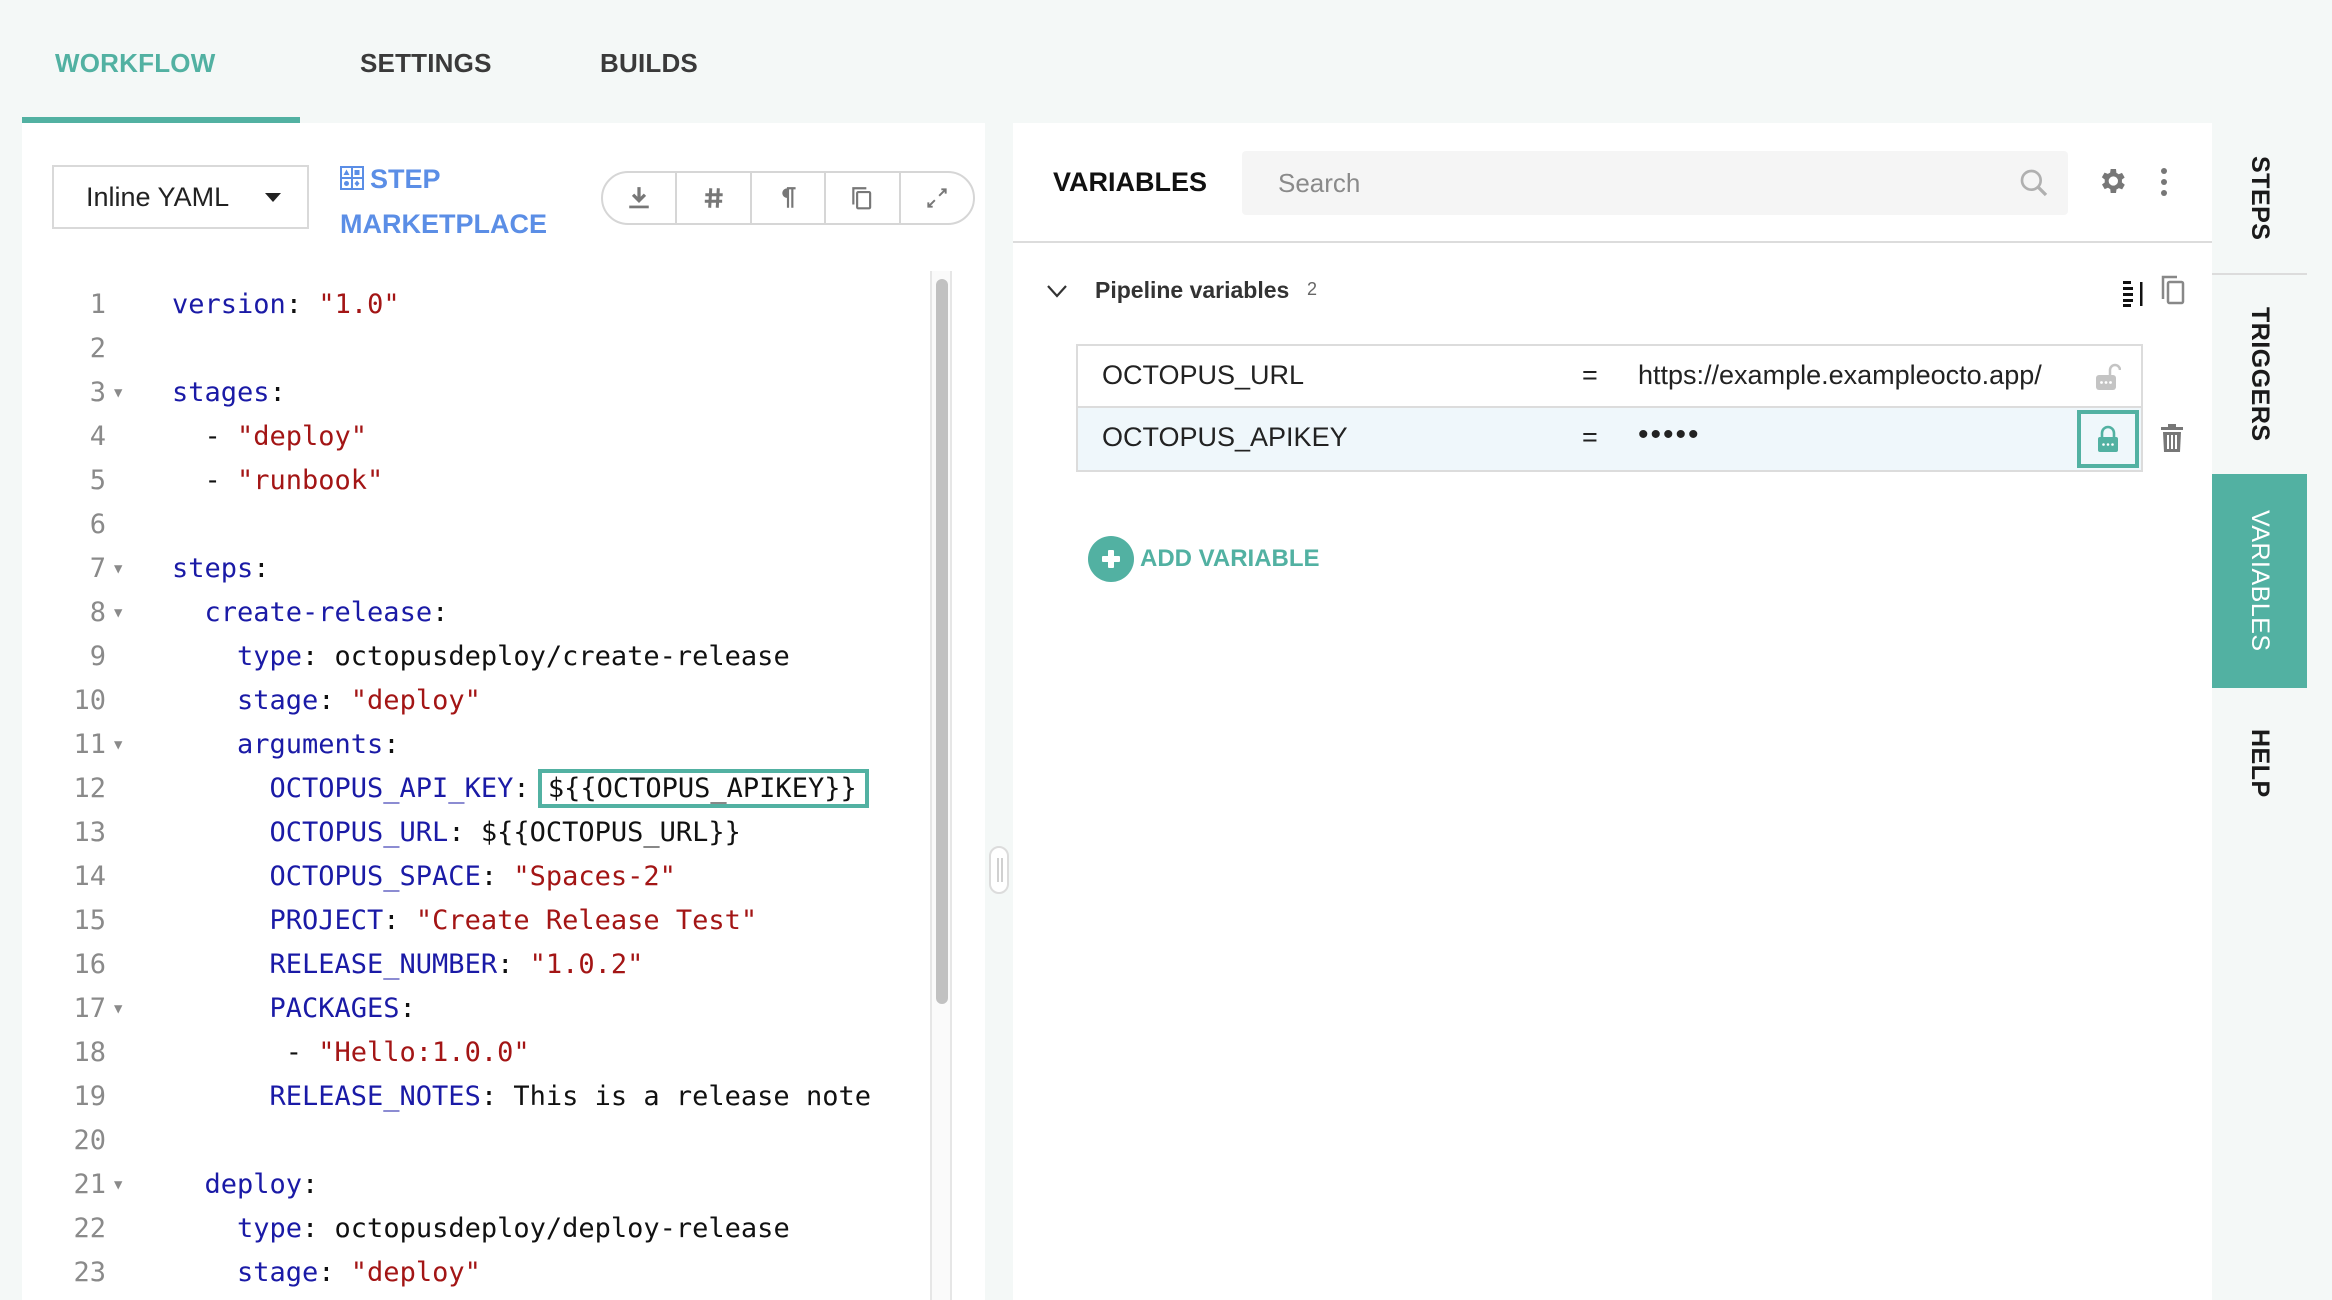  What do you see at coordinates (703, 788) in the screenshot?
I see `highlighted-variable-reference: ${{OCTOPUS_APIKEY}}` at bounding box center [703, 788].